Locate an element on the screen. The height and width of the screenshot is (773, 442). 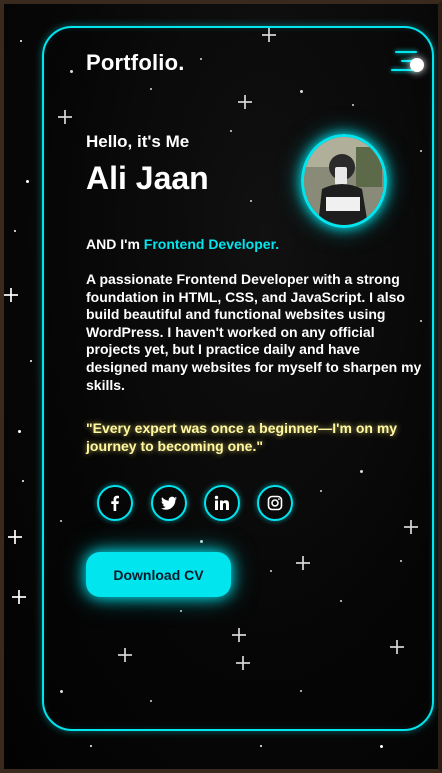
menu-icon is located at coordinates (406, 52).